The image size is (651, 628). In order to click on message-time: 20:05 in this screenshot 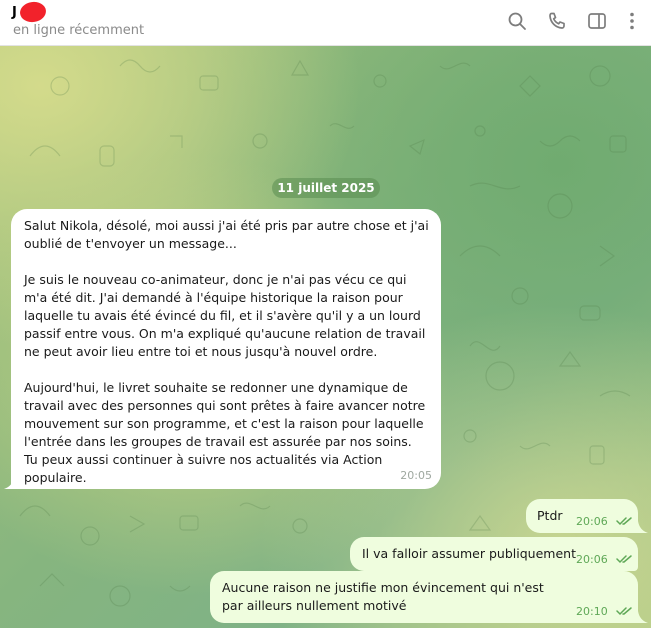, I will do `click(416, 475)`.